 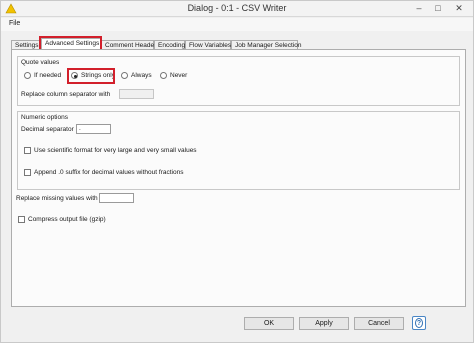 I want to click on radio-never, so click(x=163, y=75).